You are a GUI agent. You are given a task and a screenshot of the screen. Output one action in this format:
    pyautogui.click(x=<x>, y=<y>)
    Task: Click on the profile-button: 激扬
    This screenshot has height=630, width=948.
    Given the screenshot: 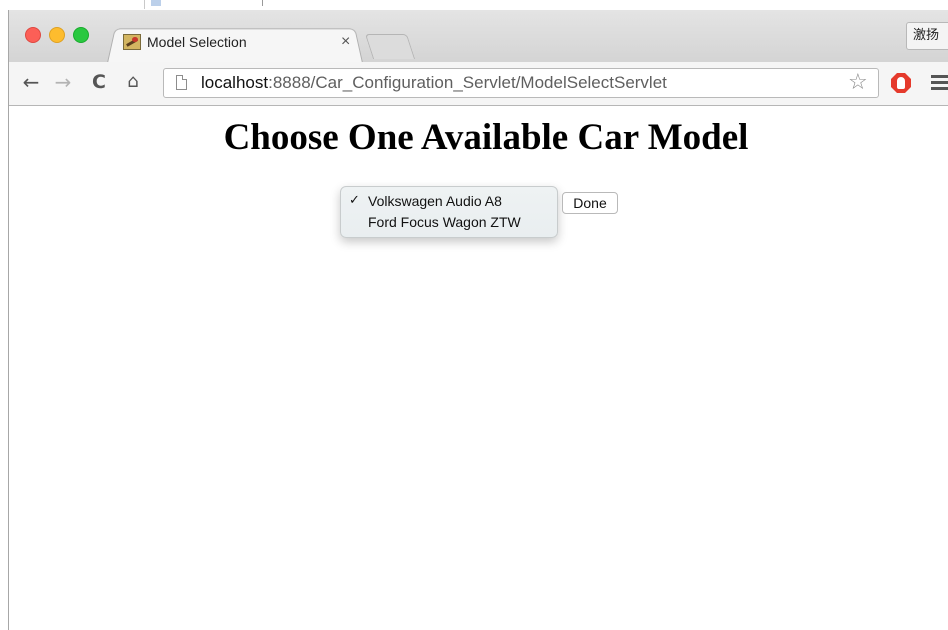 What is the action you would take?
    pyautogui.click(x=927, y=36)
    